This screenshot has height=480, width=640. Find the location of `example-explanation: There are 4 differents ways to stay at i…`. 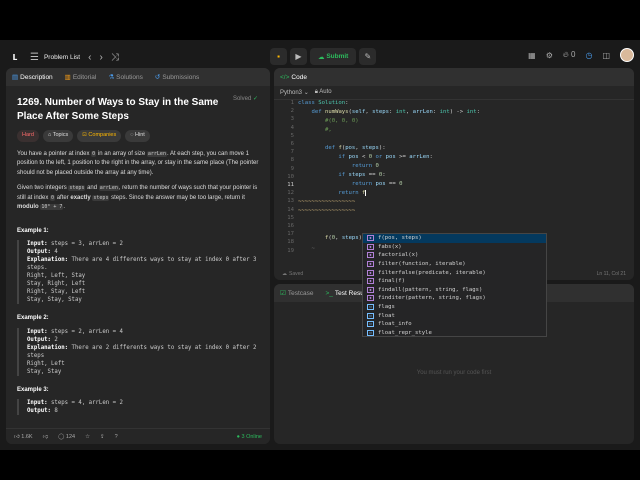

example-explanation: There are 4 differents ways to stay at i… is located at coordinates (142, 280).